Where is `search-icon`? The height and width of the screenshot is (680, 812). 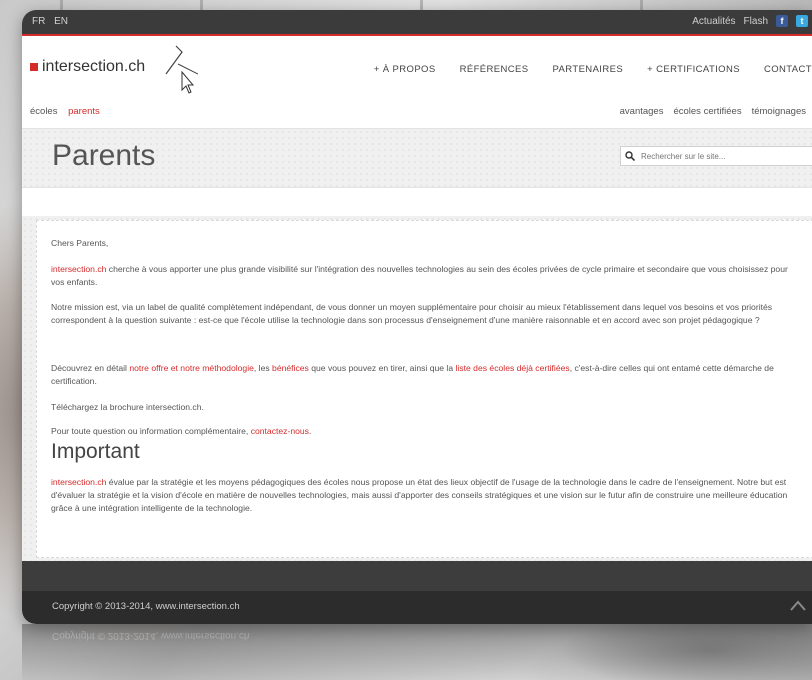
search-icon is located at coordinates (630, 156).